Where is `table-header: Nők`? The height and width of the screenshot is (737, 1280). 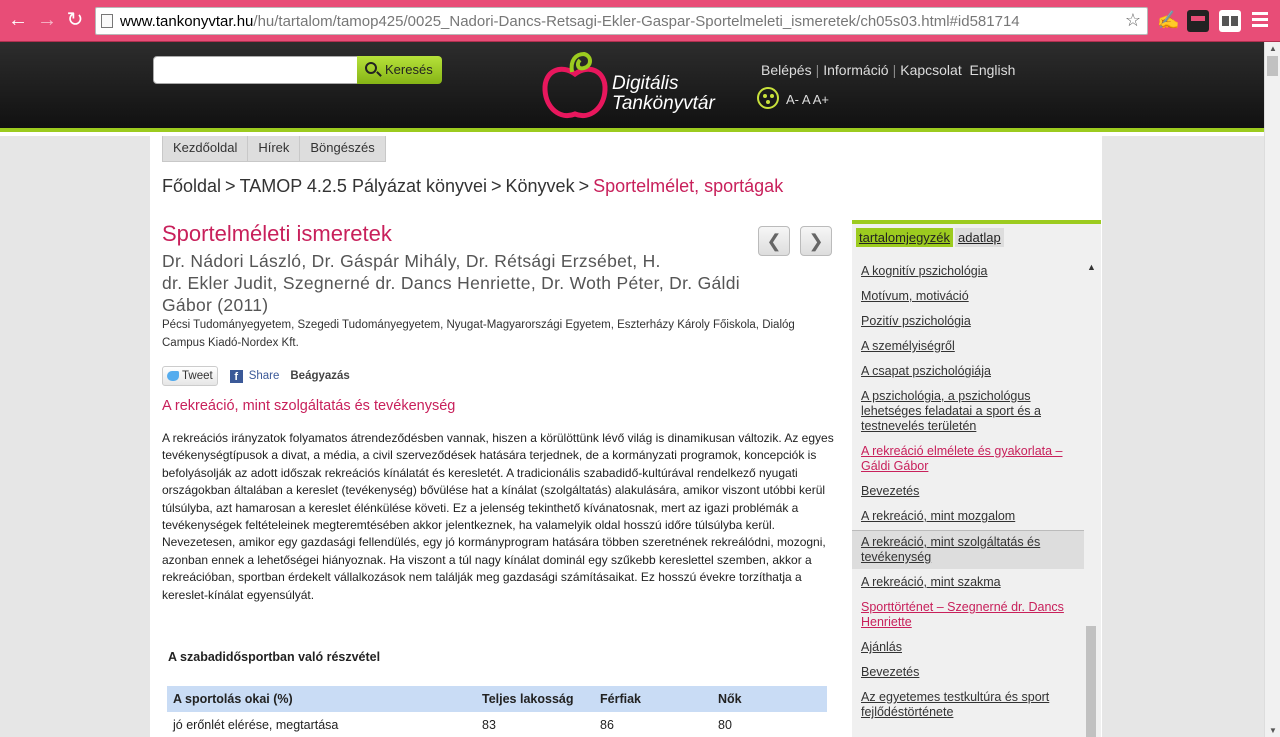
table-header: Nők is located at coordinates (769, 699).